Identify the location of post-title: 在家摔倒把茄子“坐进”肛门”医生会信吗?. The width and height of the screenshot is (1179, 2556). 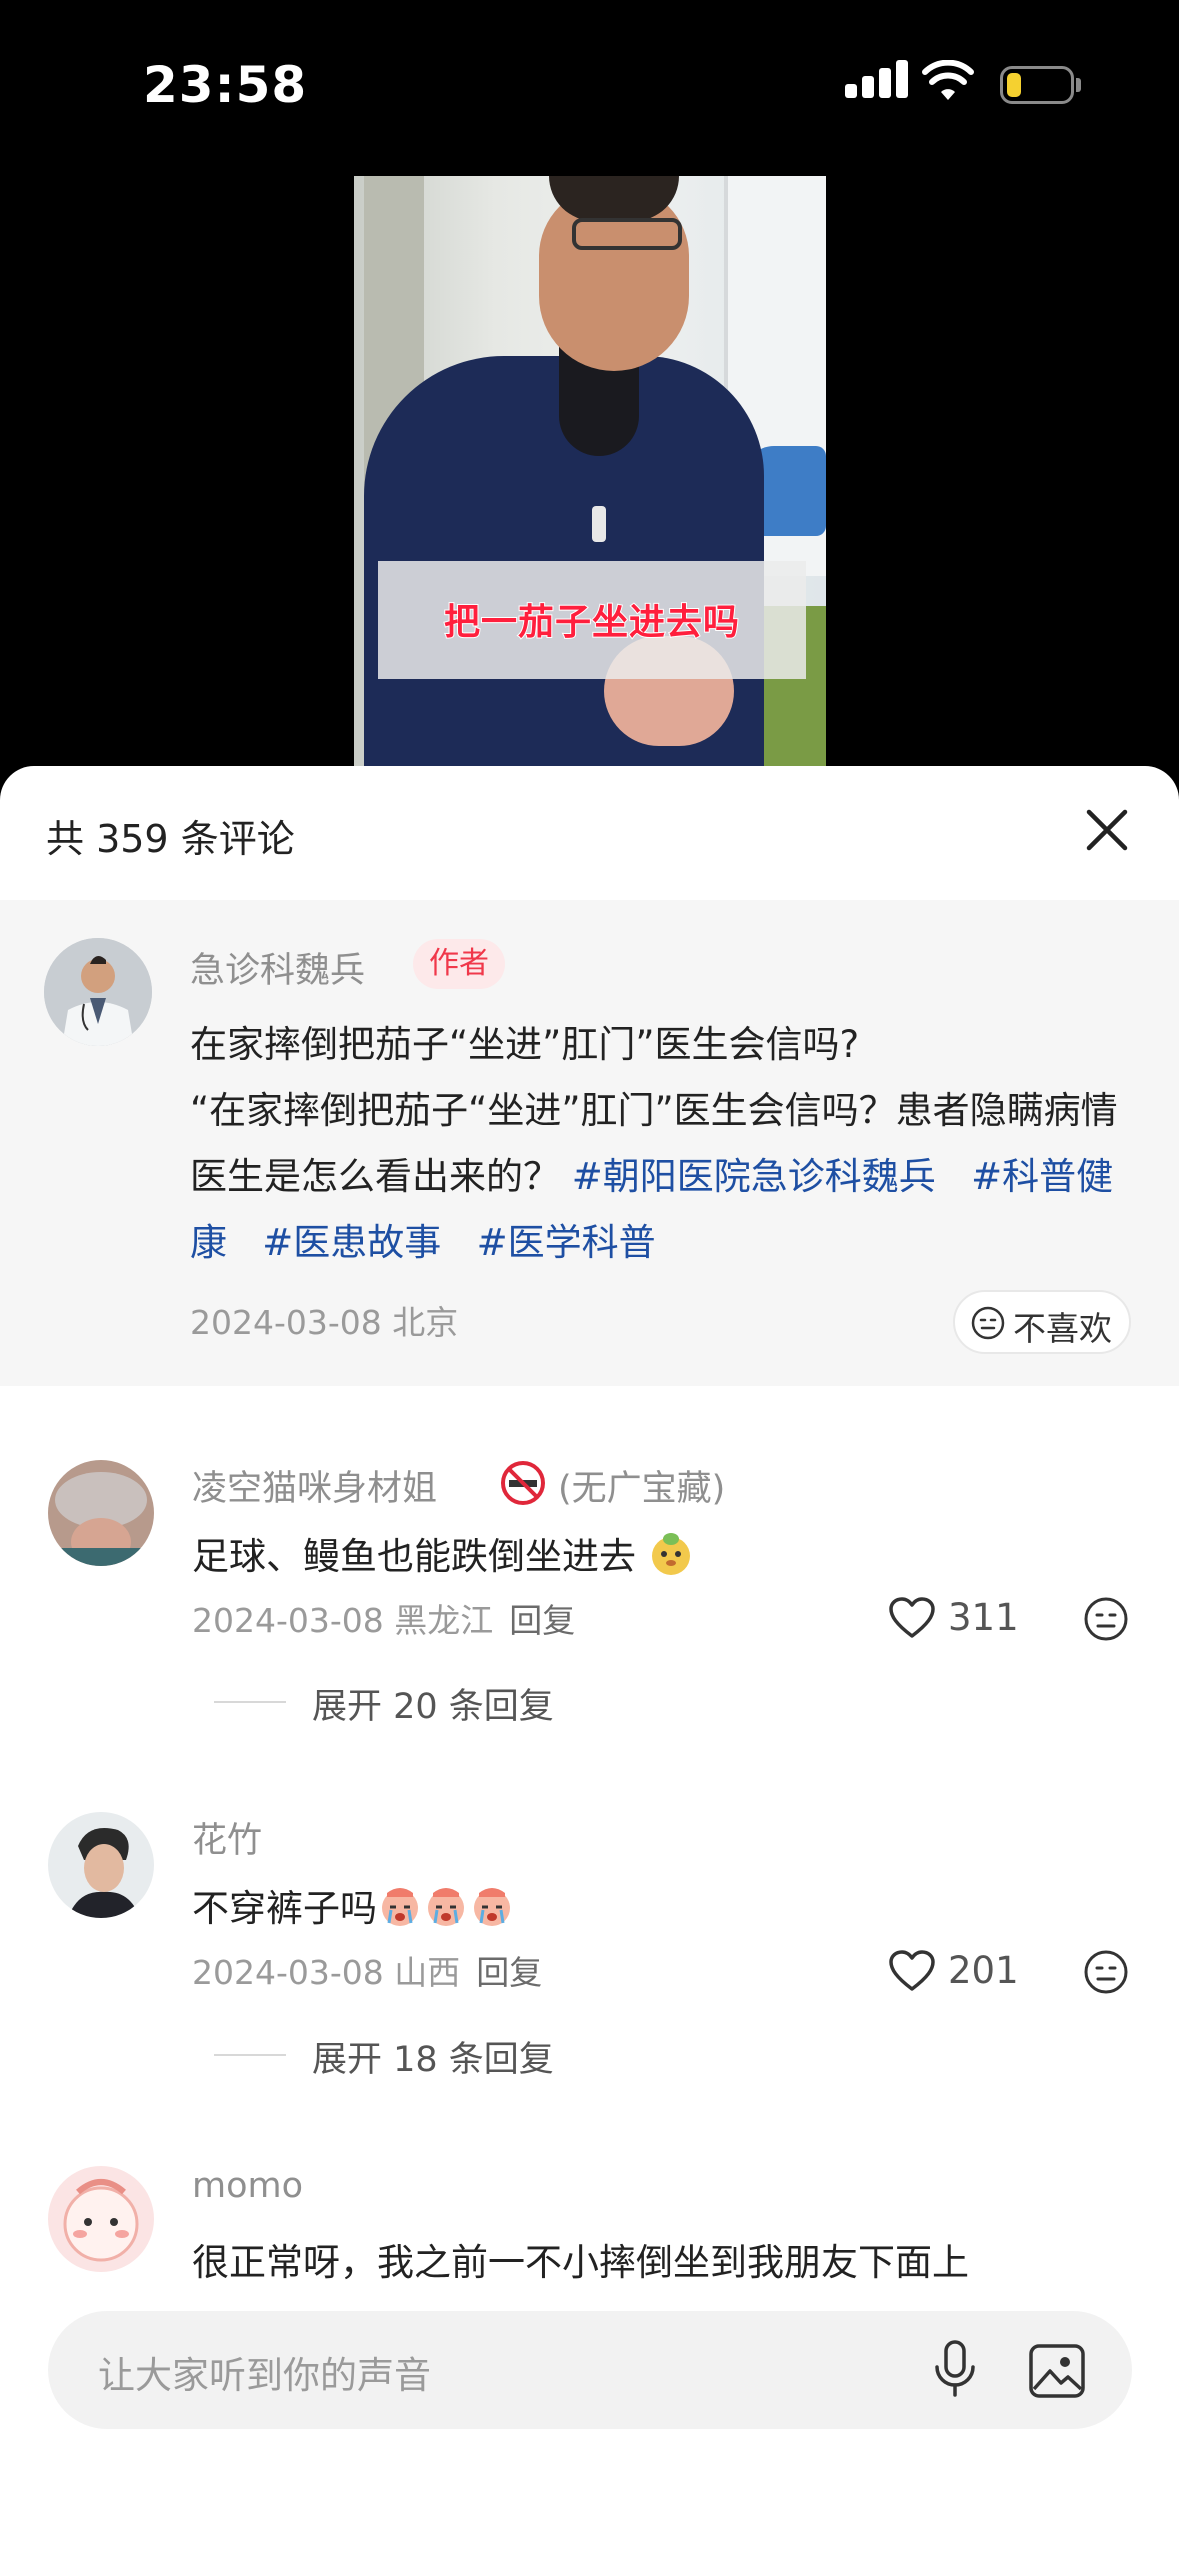
(525, 1044).